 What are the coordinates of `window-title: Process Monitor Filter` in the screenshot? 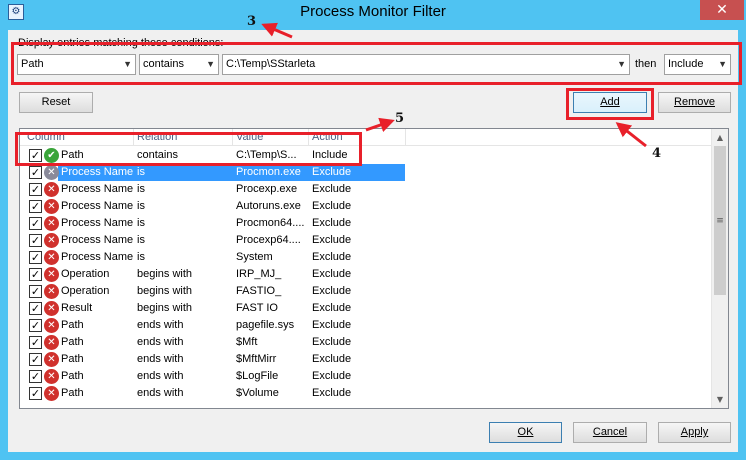 It's located at (373, 11).